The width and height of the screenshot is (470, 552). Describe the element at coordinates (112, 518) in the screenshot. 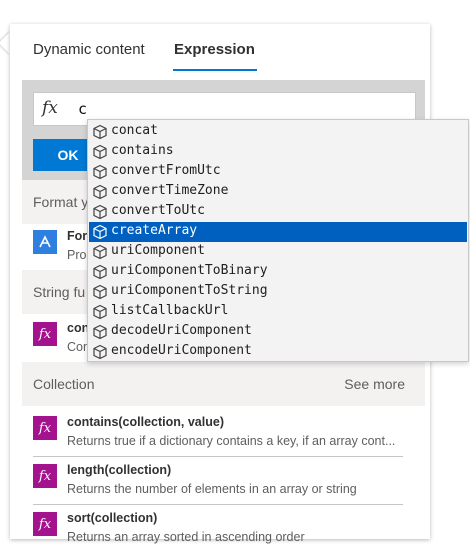

I see `function-name: sort(collection)` at that location.